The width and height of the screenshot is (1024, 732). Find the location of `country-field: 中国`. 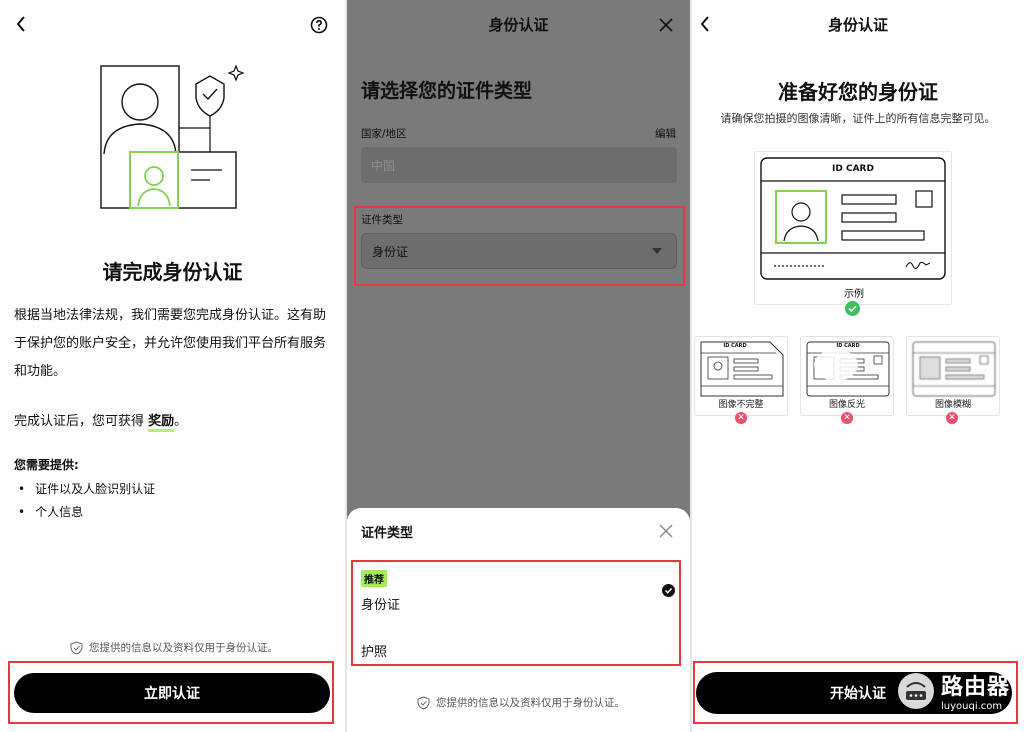

country-field: 中国 is located at coordinates (519, 165).